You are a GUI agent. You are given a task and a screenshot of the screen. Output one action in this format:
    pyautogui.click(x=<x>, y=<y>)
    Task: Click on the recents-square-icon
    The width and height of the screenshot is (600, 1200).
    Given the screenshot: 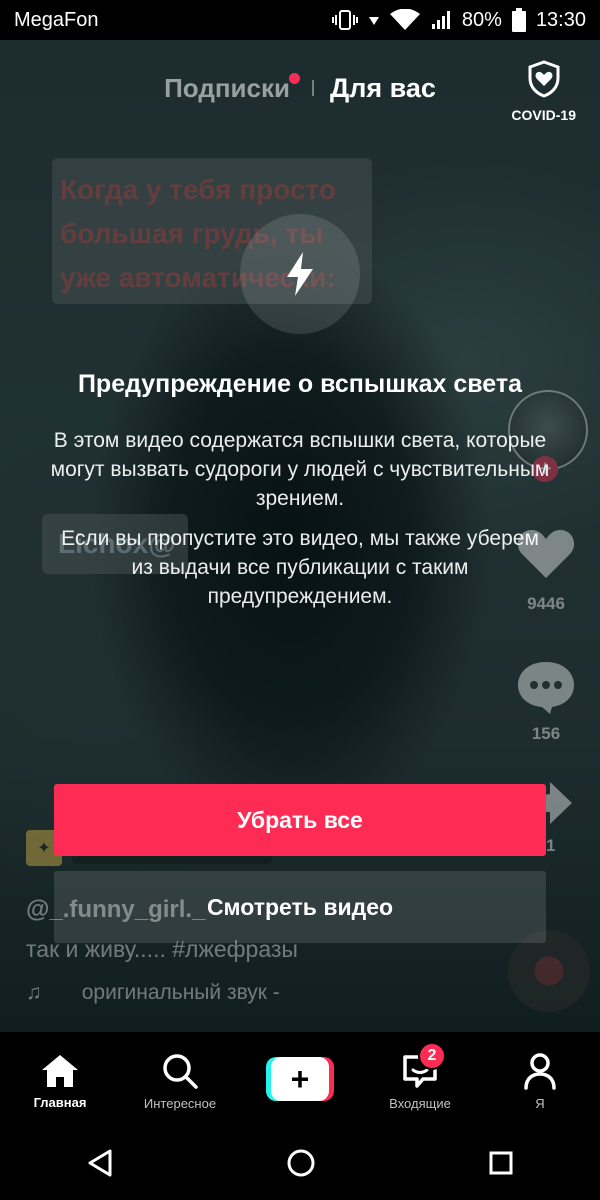 What is the action you would take?
    pyautogui.click(x=501, y=1165)
    